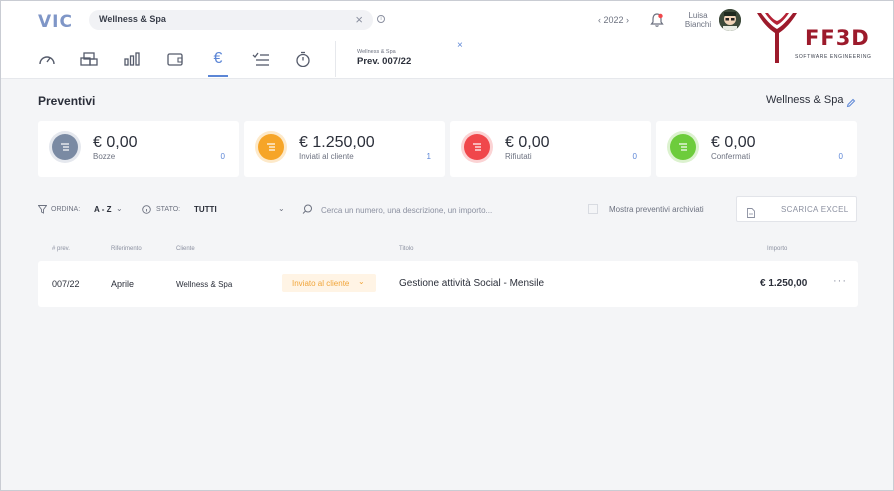 The image size is (894, 491). I want to click on col-header-title: Titolo, so click(406, 249).